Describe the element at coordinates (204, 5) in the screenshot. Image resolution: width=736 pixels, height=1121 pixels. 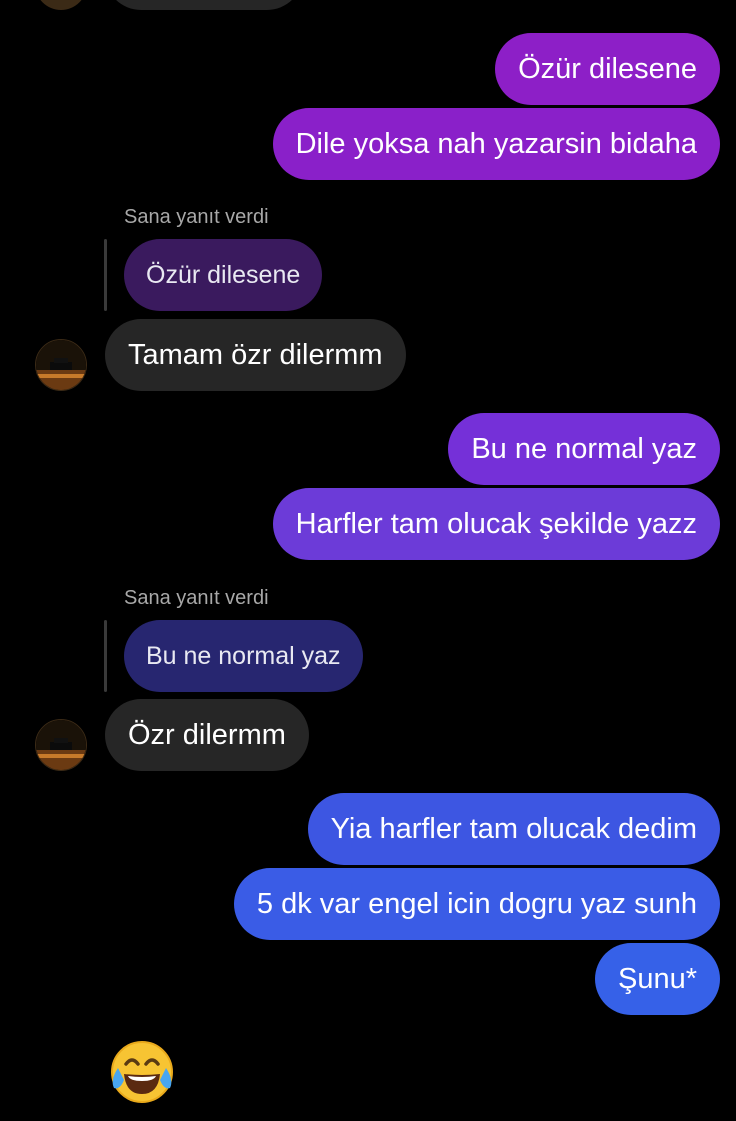
I see `incoming-bubble-partial` at that location.